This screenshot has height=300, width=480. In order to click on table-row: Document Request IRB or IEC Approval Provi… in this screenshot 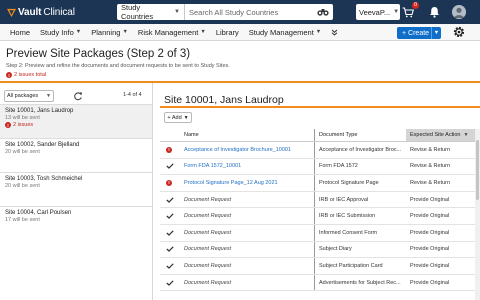, I will do `click(320, 200)`.